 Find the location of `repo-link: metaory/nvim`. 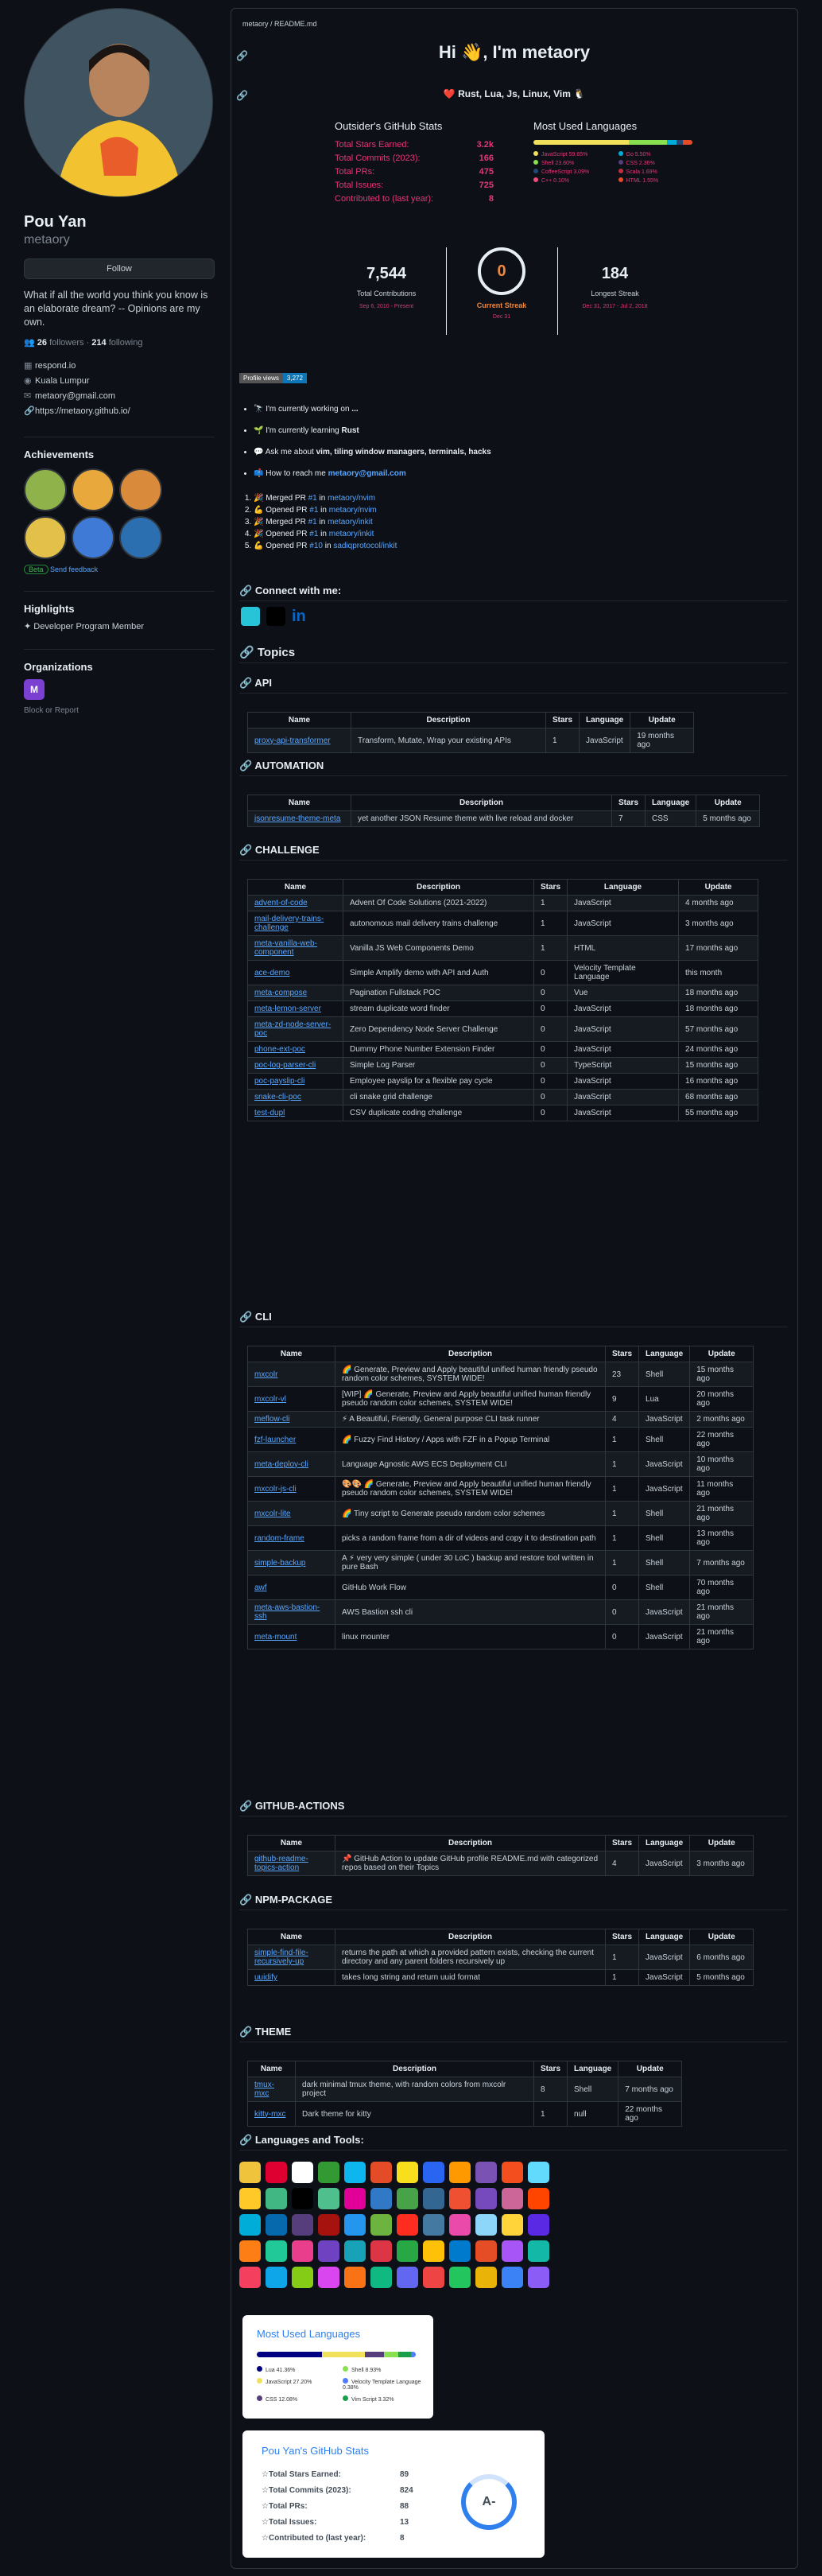

repo-link: metaory/nvim is located at coordinates (351, 498).